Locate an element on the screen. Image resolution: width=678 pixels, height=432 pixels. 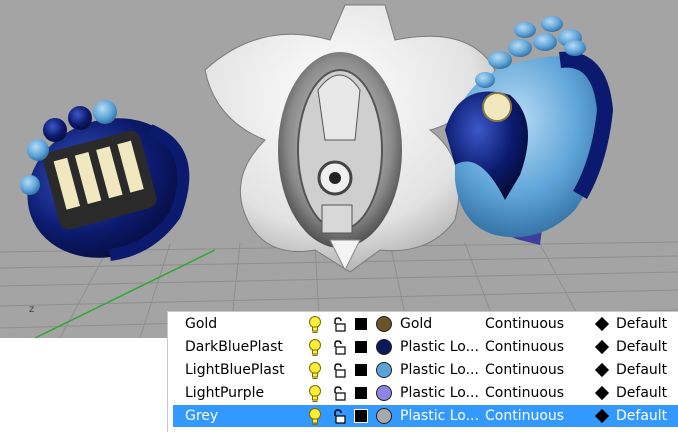
layer-name: Gold is located at coordinates (201, 324).